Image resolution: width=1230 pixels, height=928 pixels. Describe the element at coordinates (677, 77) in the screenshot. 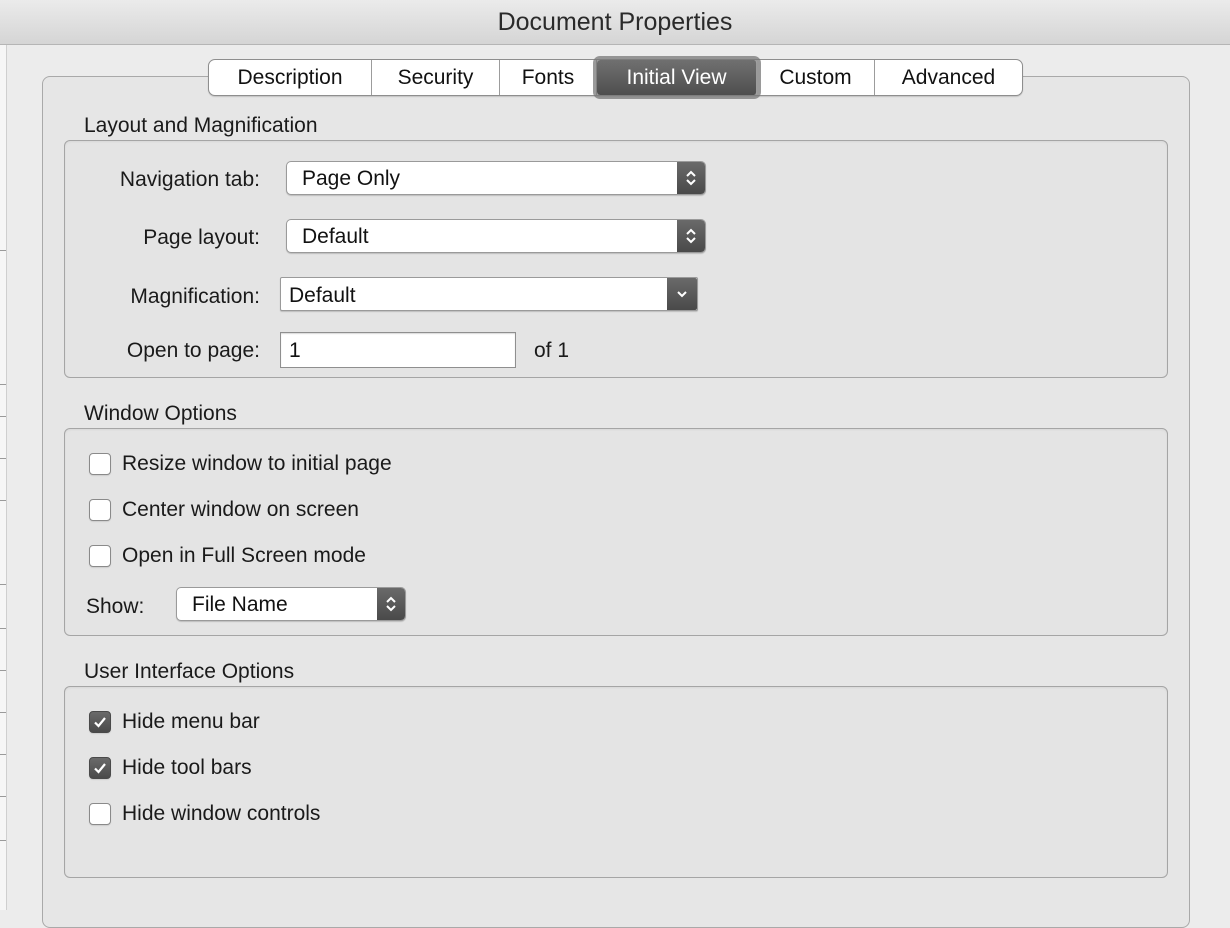

I see `tab-initial-view: Initial View` at that location.